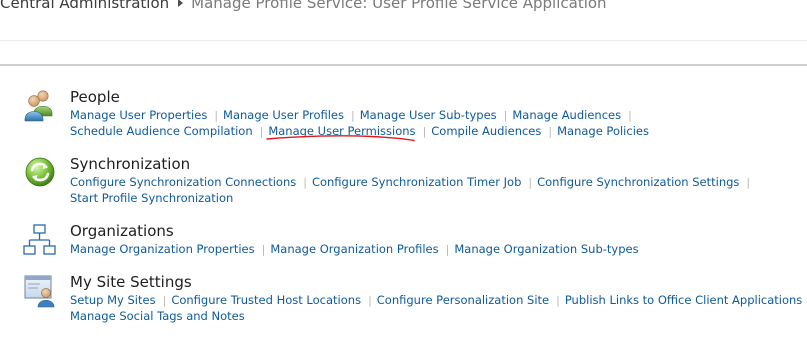 The image size is (807, 339). What do you see at coordinates (638, 182) in the screenshot?
I see `link-configure-sync-settings: Configure Synchronization Settings` at bounding box center [638, 182].